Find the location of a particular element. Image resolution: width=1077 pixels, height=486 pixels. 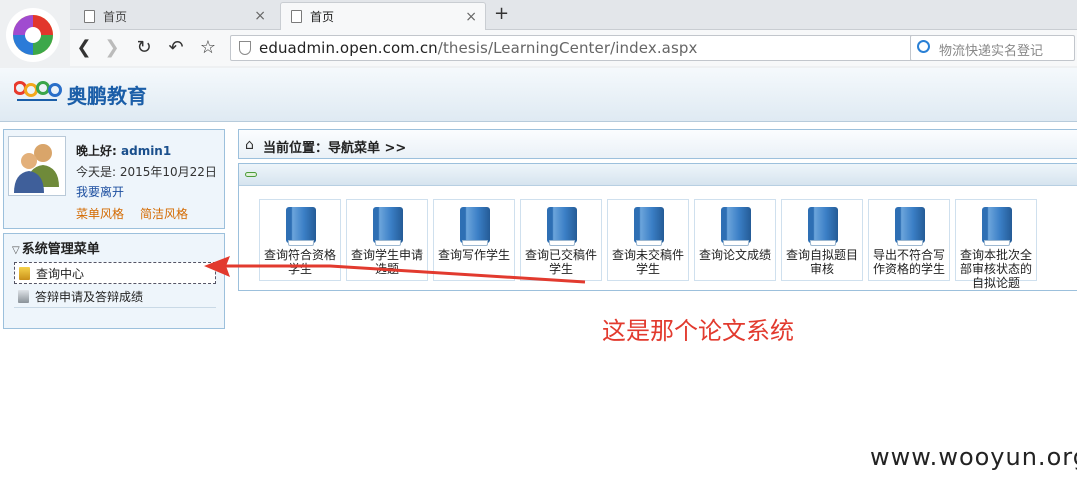

tile-export-ineligible-students: 导出不符合写作资格的学生 is located at coordinates (909, 240).